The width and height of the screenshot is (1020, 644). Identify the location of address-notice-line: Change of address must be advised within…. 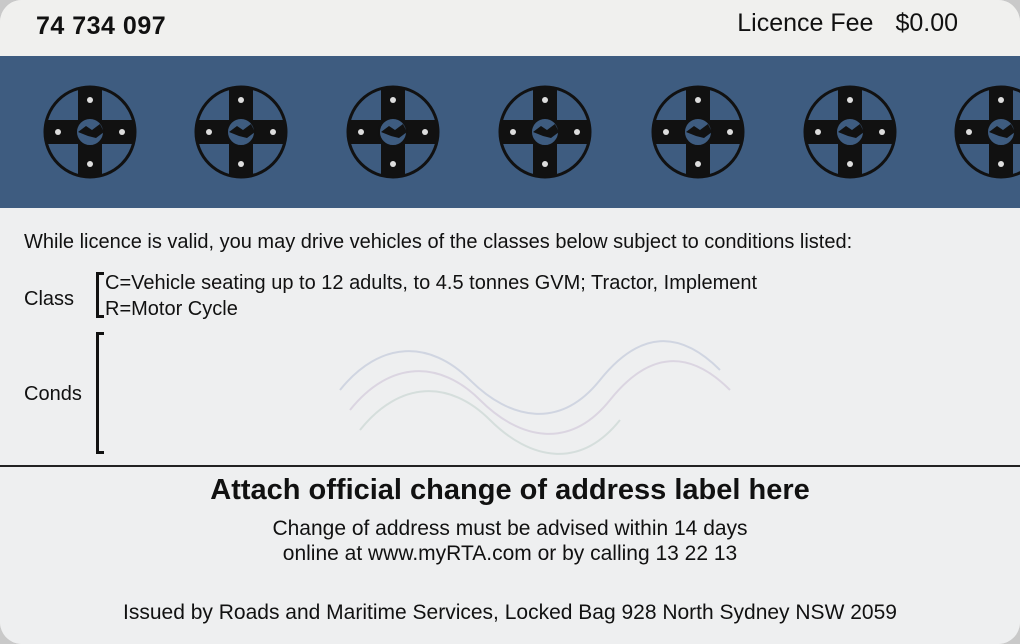
(510, 528).